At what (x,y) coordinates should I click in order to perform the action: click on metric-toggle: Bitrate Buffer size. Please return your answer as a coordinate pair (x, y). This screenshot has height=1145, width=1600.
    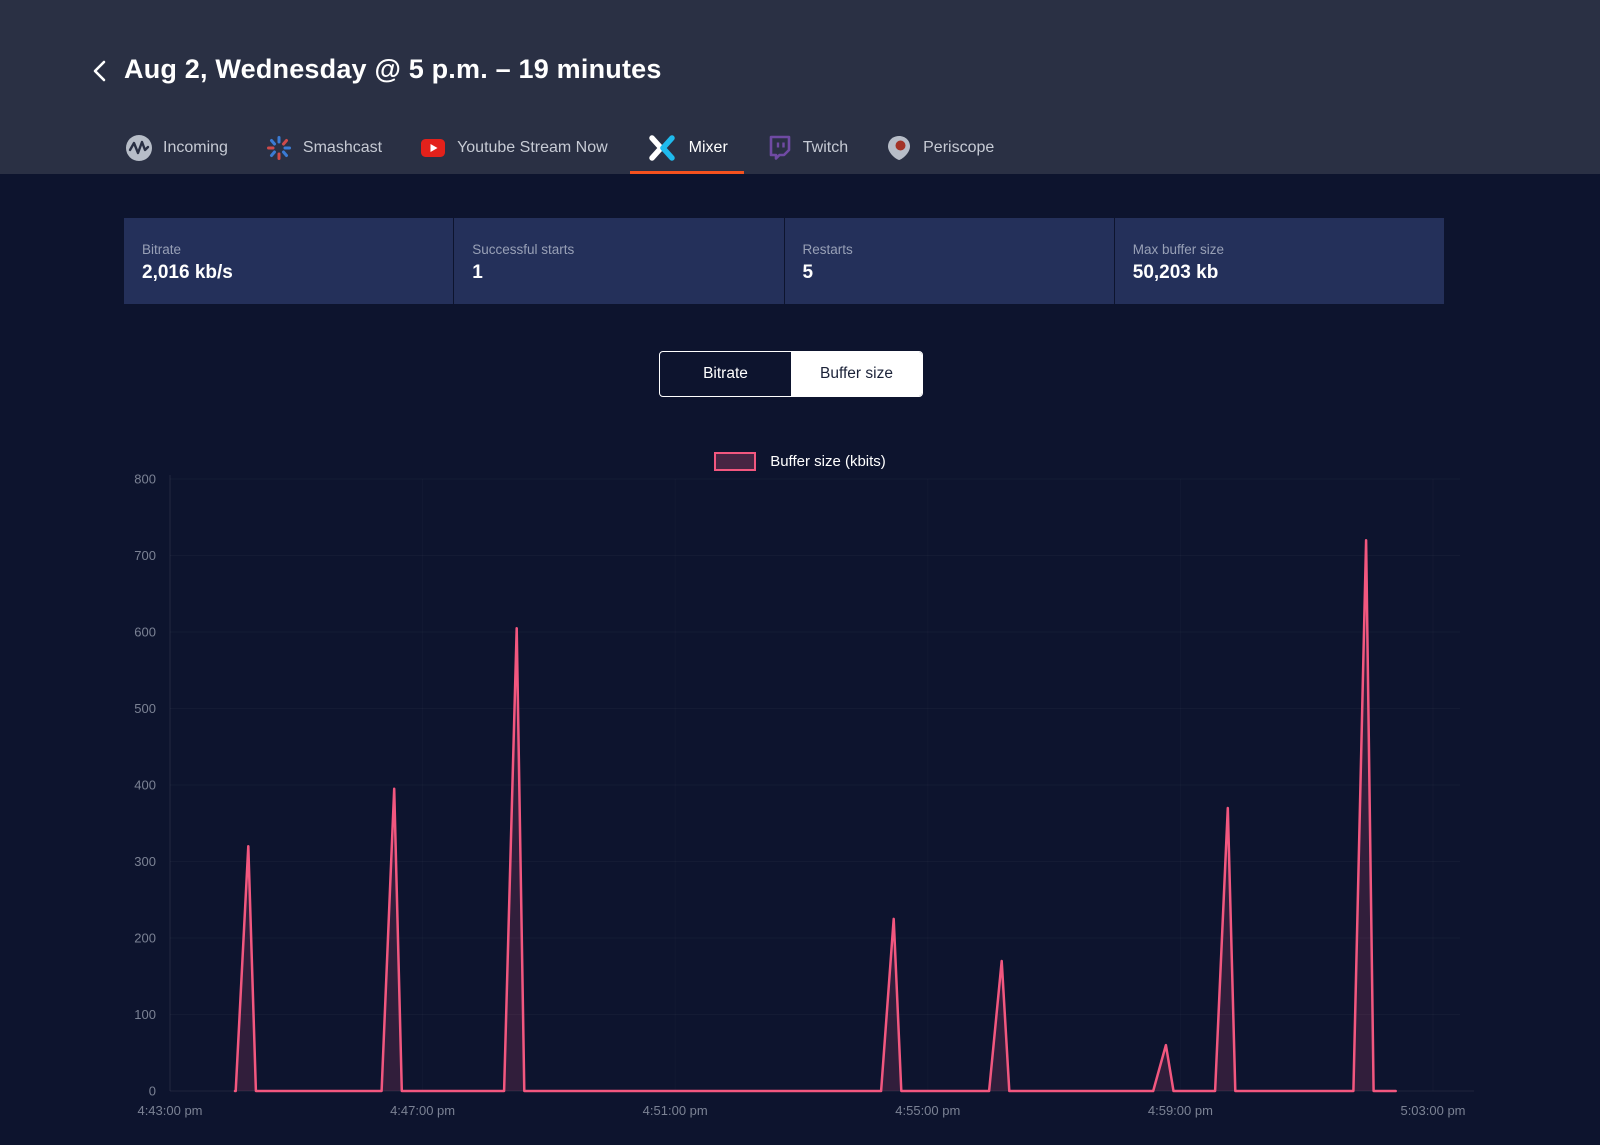
    Looking at the image, I should click on (791, 374).